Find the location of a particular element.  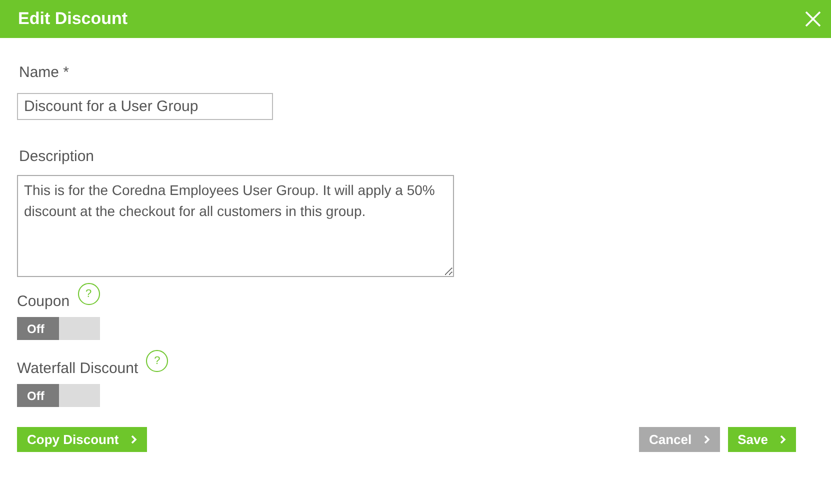

cancel-button: Cancel is located at coordinates (679, 439).